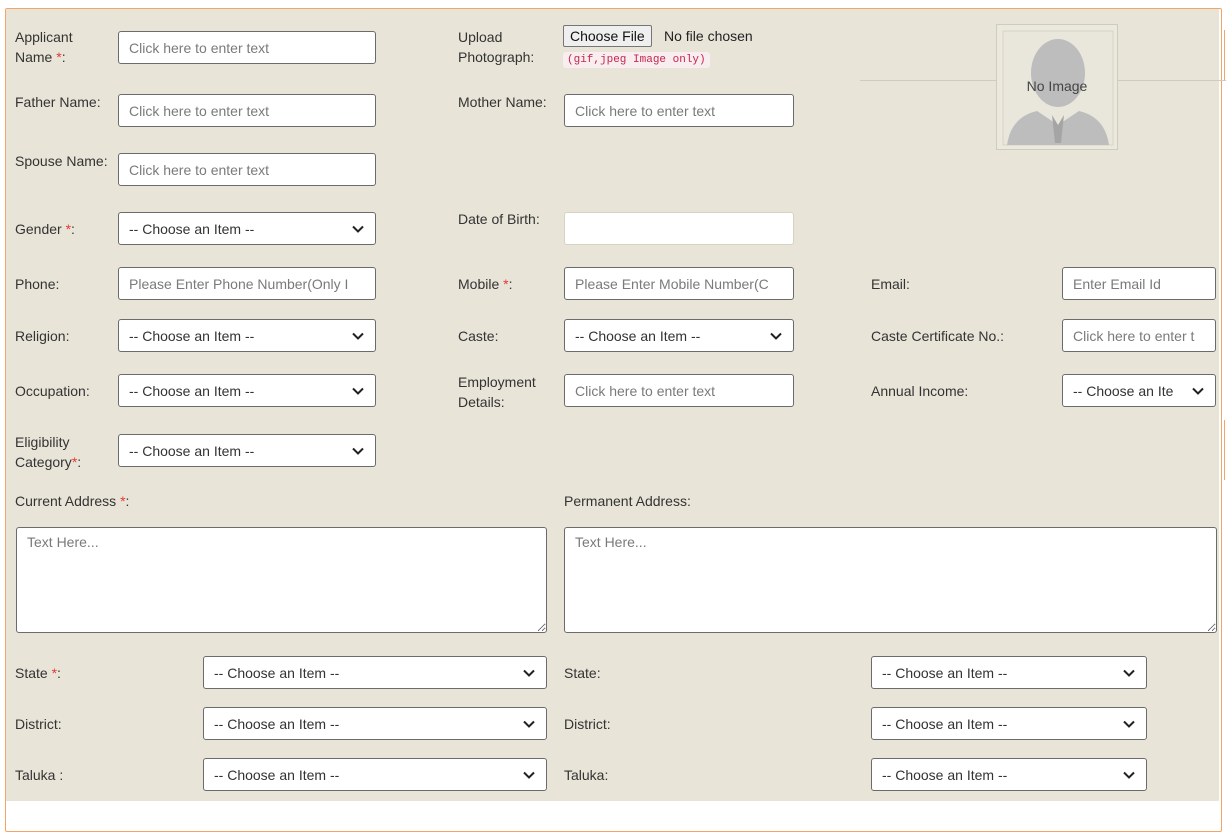 The height and width of the screenshot is (833, 1227). Describe the element at coordinates (890, 580) in the screenshot. I see `permanent-address-textarea` at that location.